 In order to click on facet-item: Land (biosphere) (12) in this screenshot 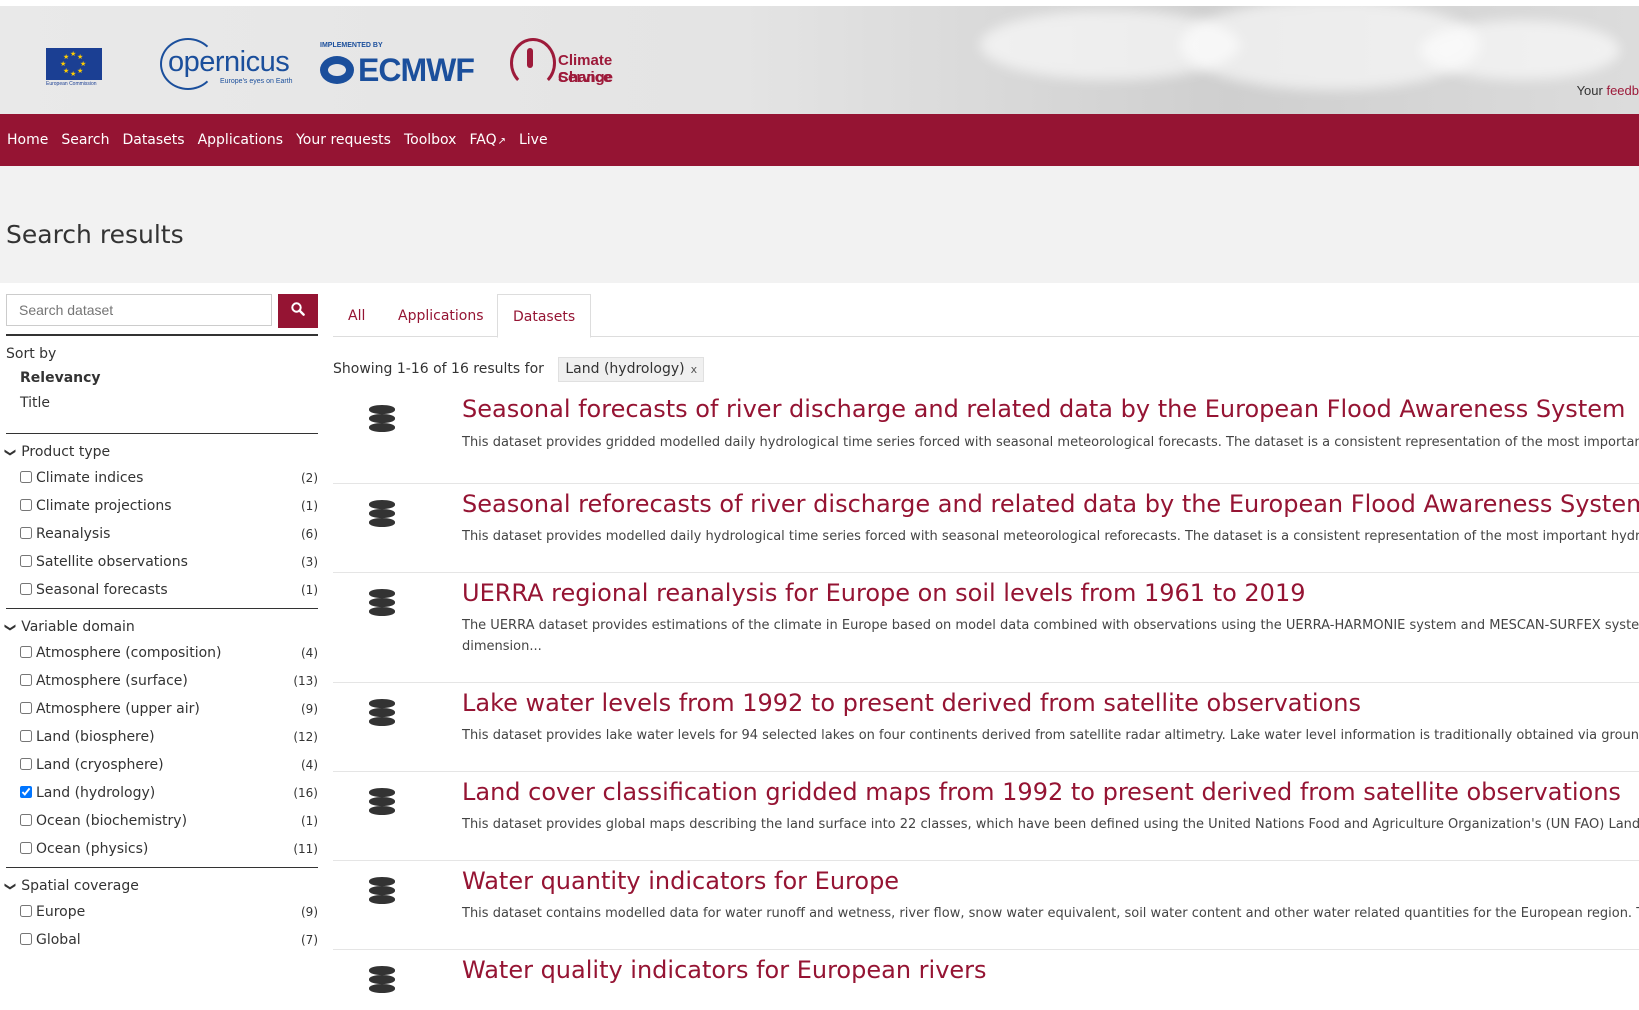, I will do `click(162, 741)`.